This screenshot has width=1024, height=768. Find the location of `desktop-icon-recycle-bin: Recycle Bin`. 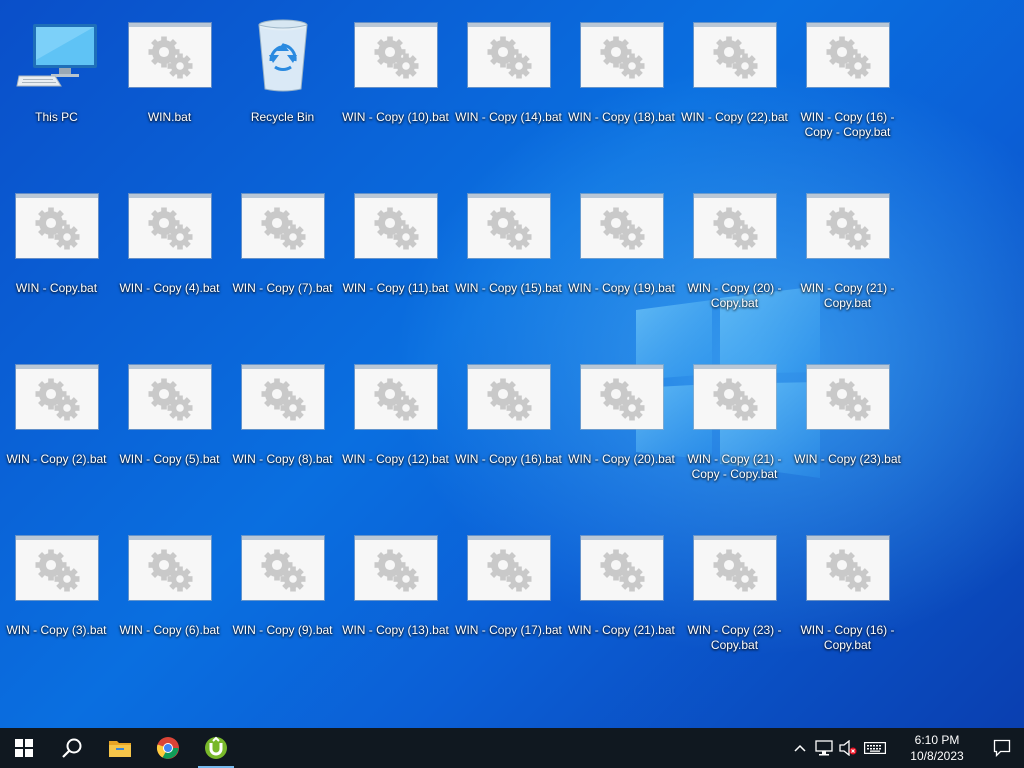

desktop-icon-recycle-bin: Recycle Bin is located at coordinates (282, 93).